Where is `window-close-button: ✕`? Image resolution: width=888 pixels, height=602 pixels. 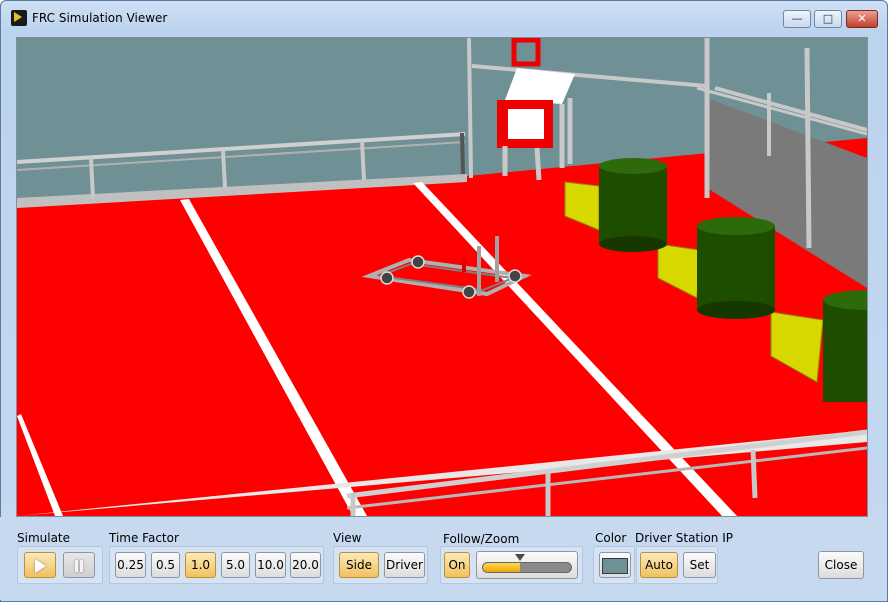
window-close-button: ✕ is located at coordinates (862, 19).